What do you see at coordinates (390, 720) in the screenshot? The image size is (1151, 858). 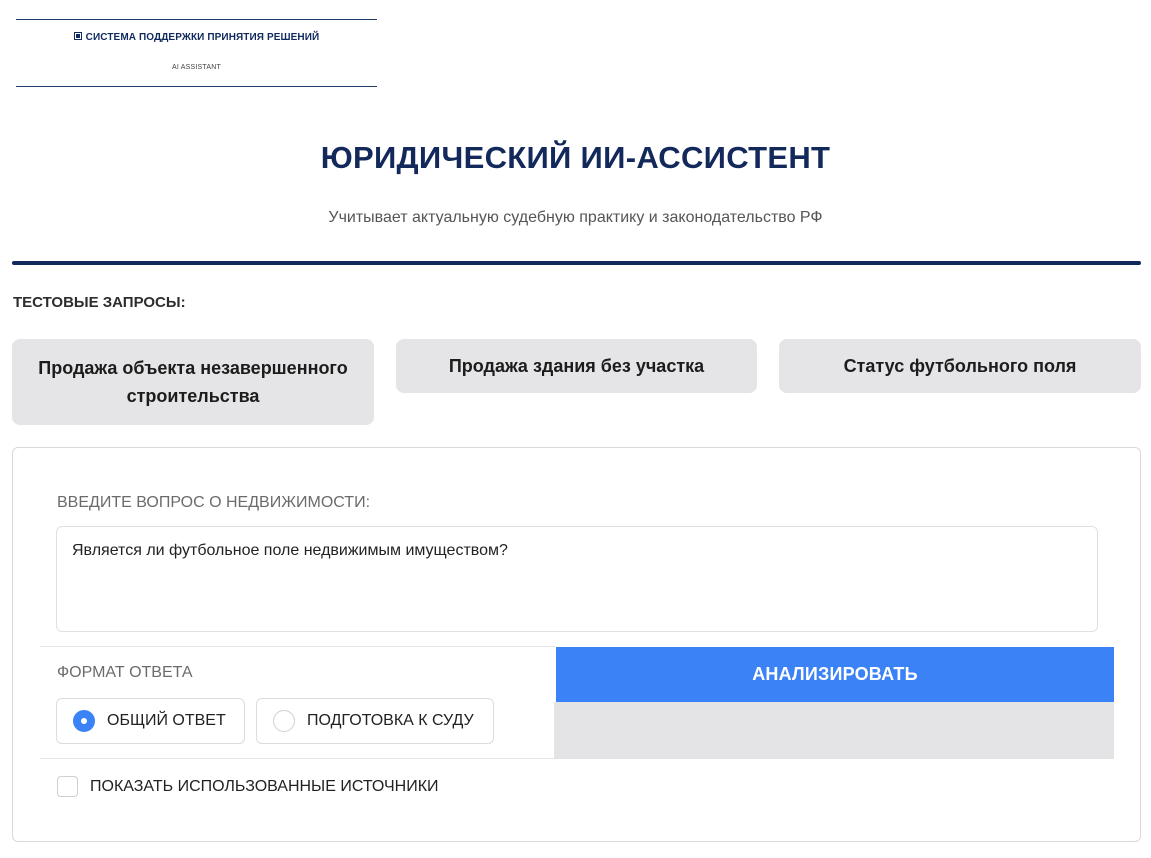 I see `format-option-court-label: ПОДГОТОВКА К СУДУ` at bounding box center [390, 720].